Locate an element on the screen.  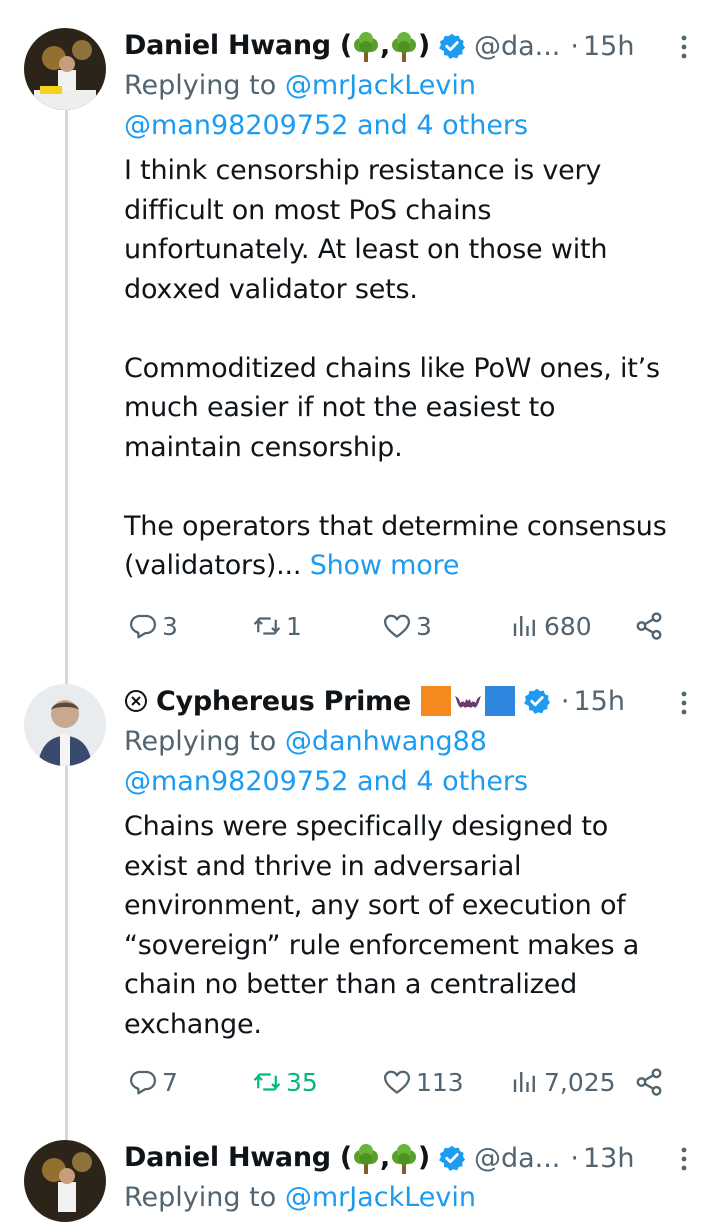
like-button: 113 is located at coordinates (423, 1082).